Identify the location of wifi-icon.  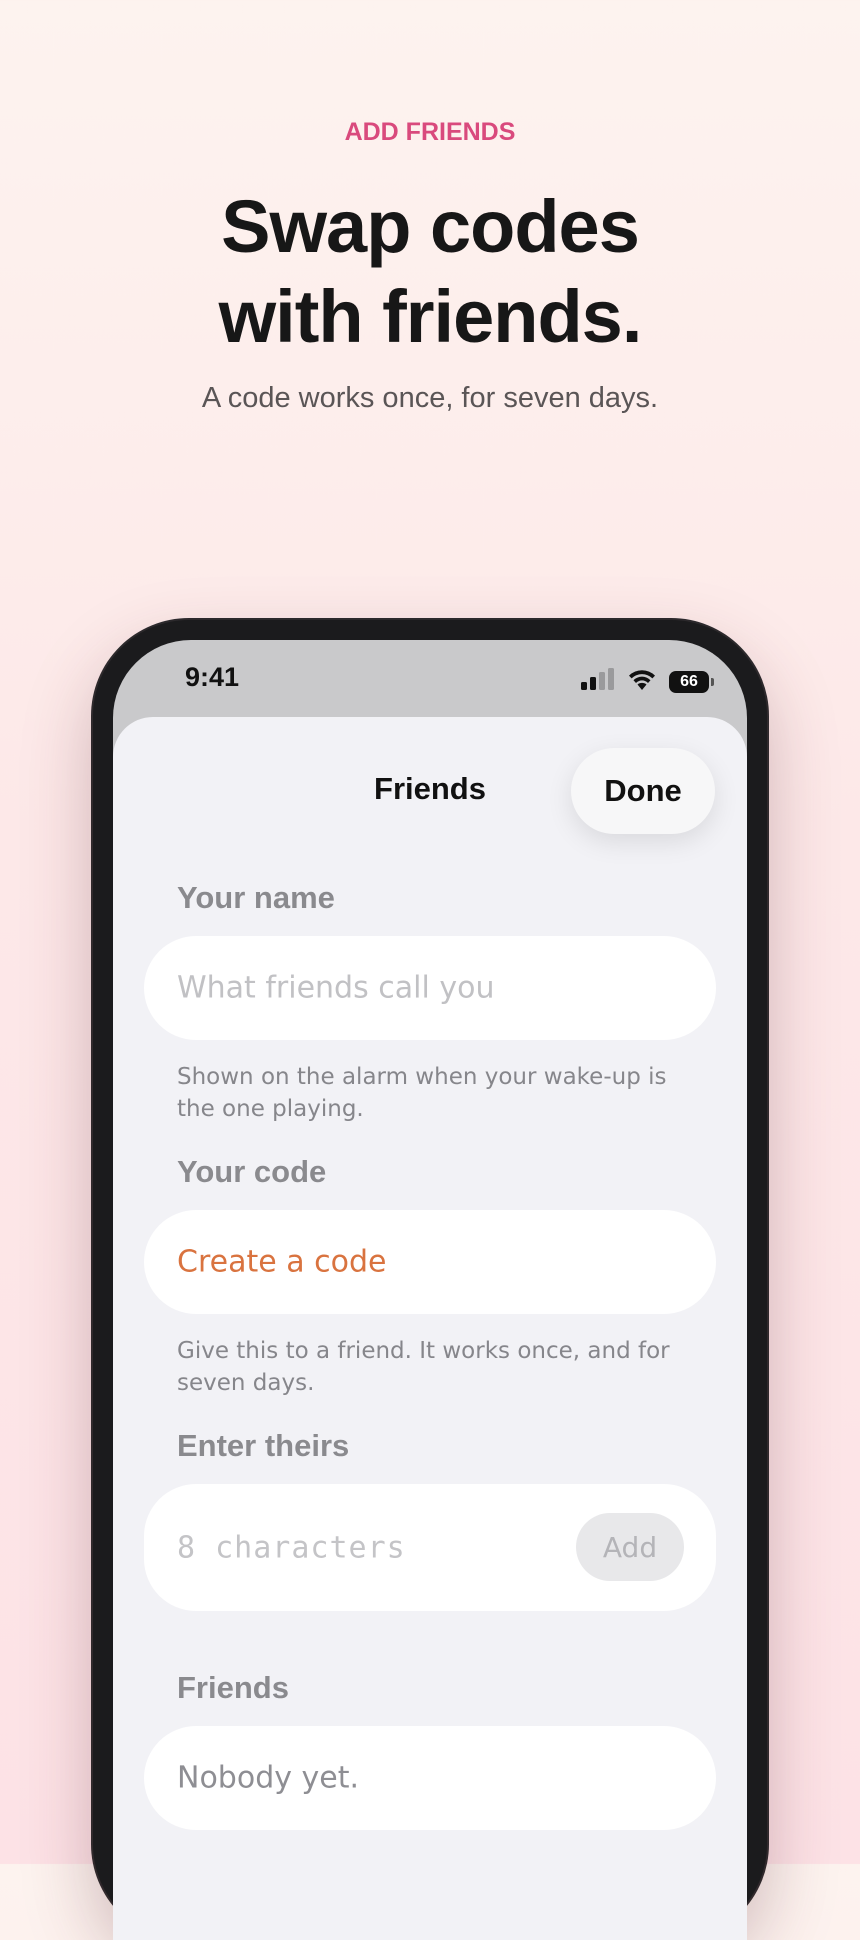
(642, 681).